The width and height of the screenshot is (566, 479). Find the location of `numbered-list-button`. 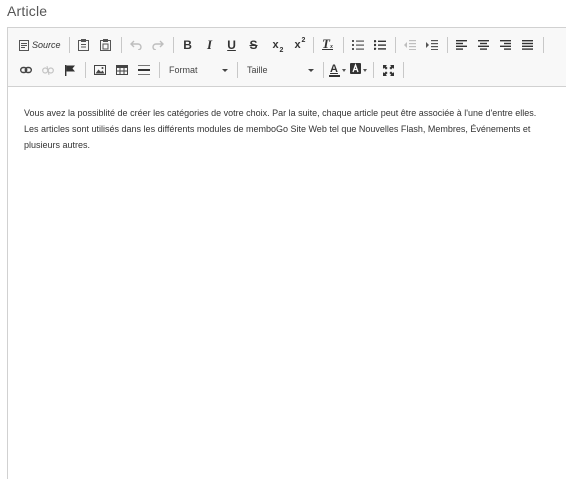

numbered-list-button is located at coordinates (358, 45).